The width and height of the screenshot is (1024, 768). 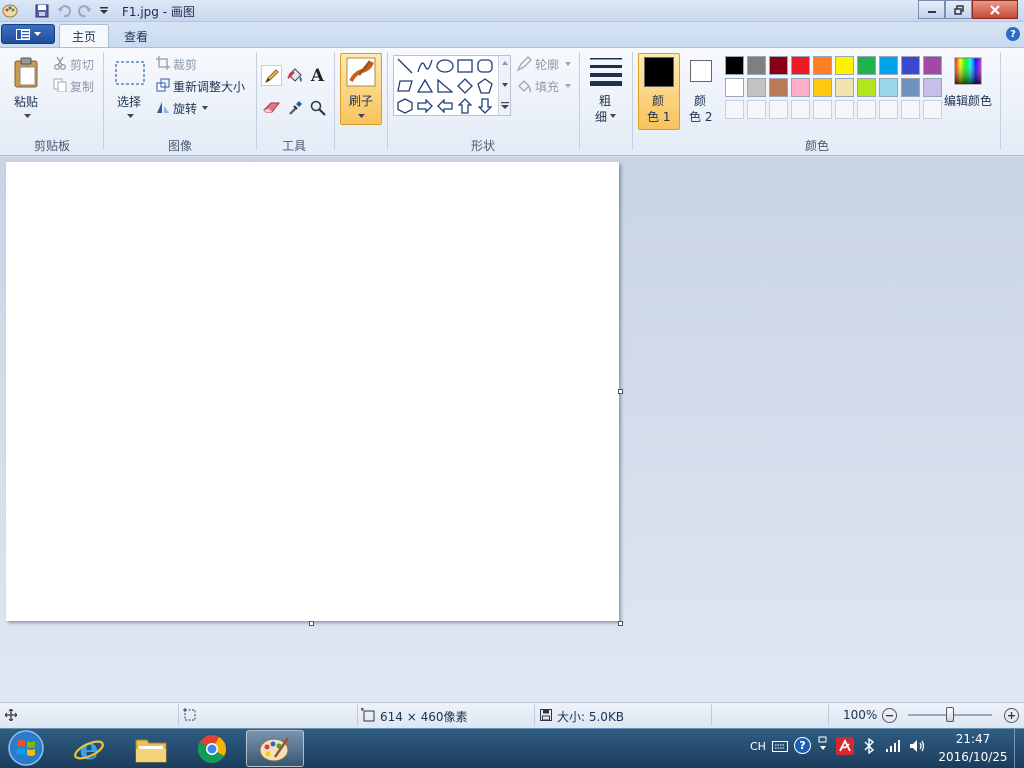 What do you see at coordinates (185, 64) in the screenshot?
I see `crop-button: 裁剪` at bounding box center [185, 64].